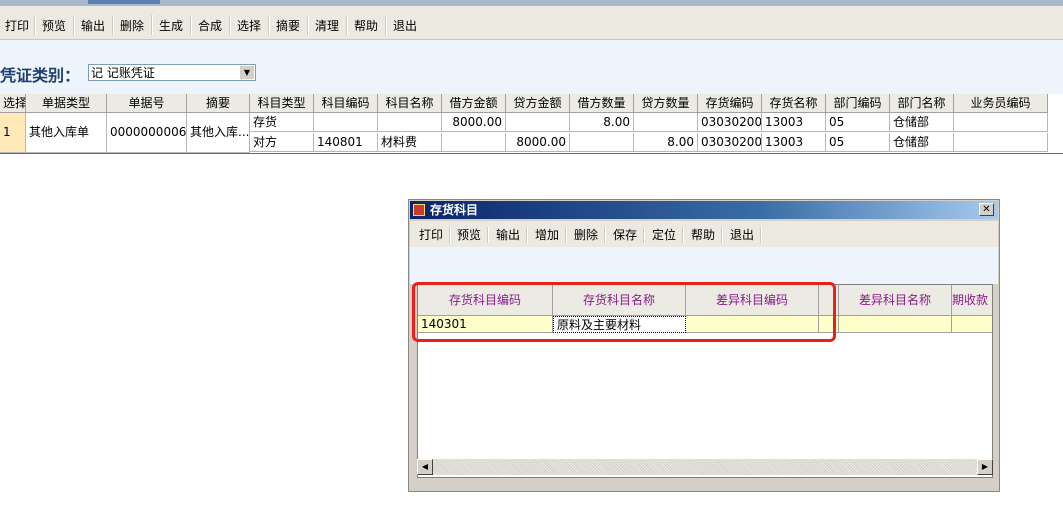  What do you see at coordinates (124, 2) in the screenshot?
I see `active-tab-indicator` at bounding box center [124, 2].